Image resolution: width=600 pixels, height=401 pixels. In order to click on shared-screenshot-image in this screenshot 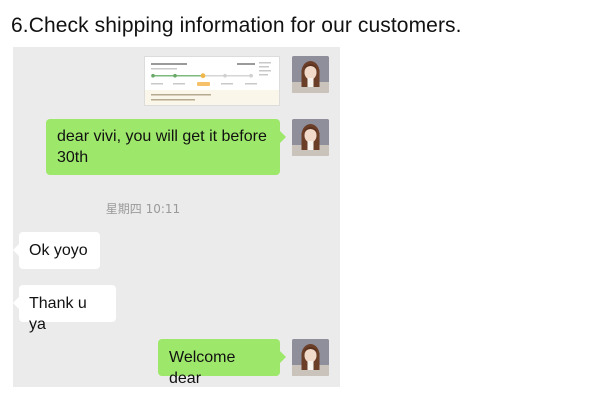, I will do `click(212, 81)`.